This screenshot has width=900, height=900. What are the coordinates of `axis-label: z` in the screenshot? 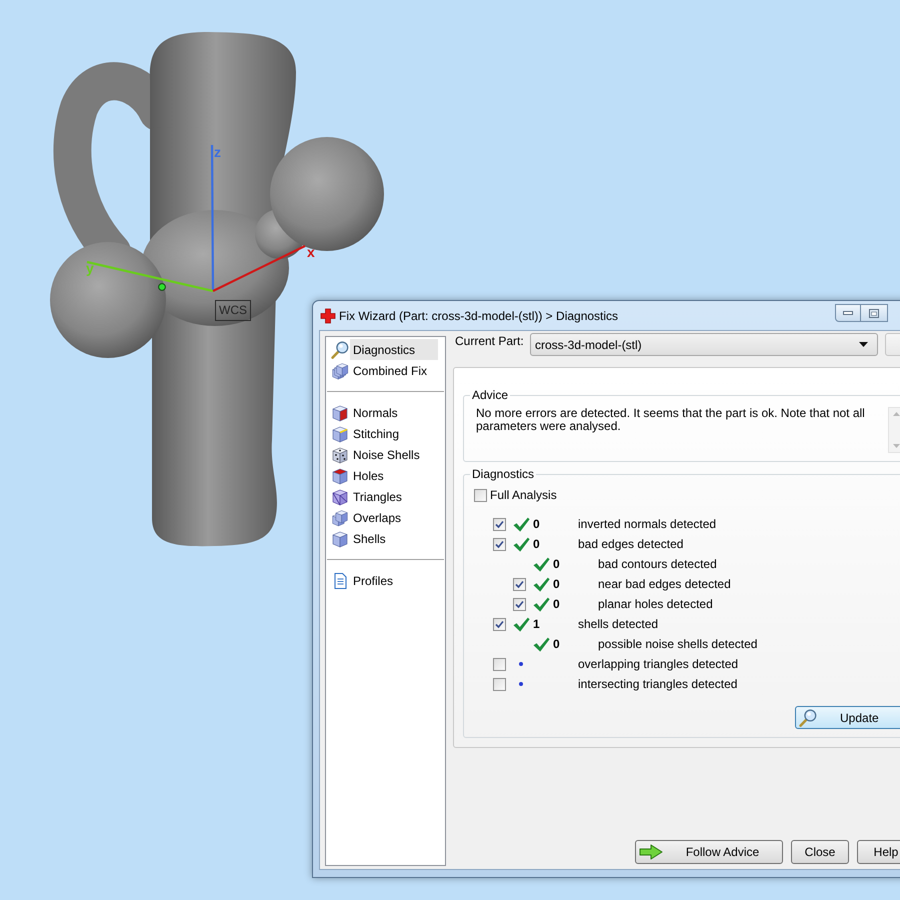 It's located at (217, 152).